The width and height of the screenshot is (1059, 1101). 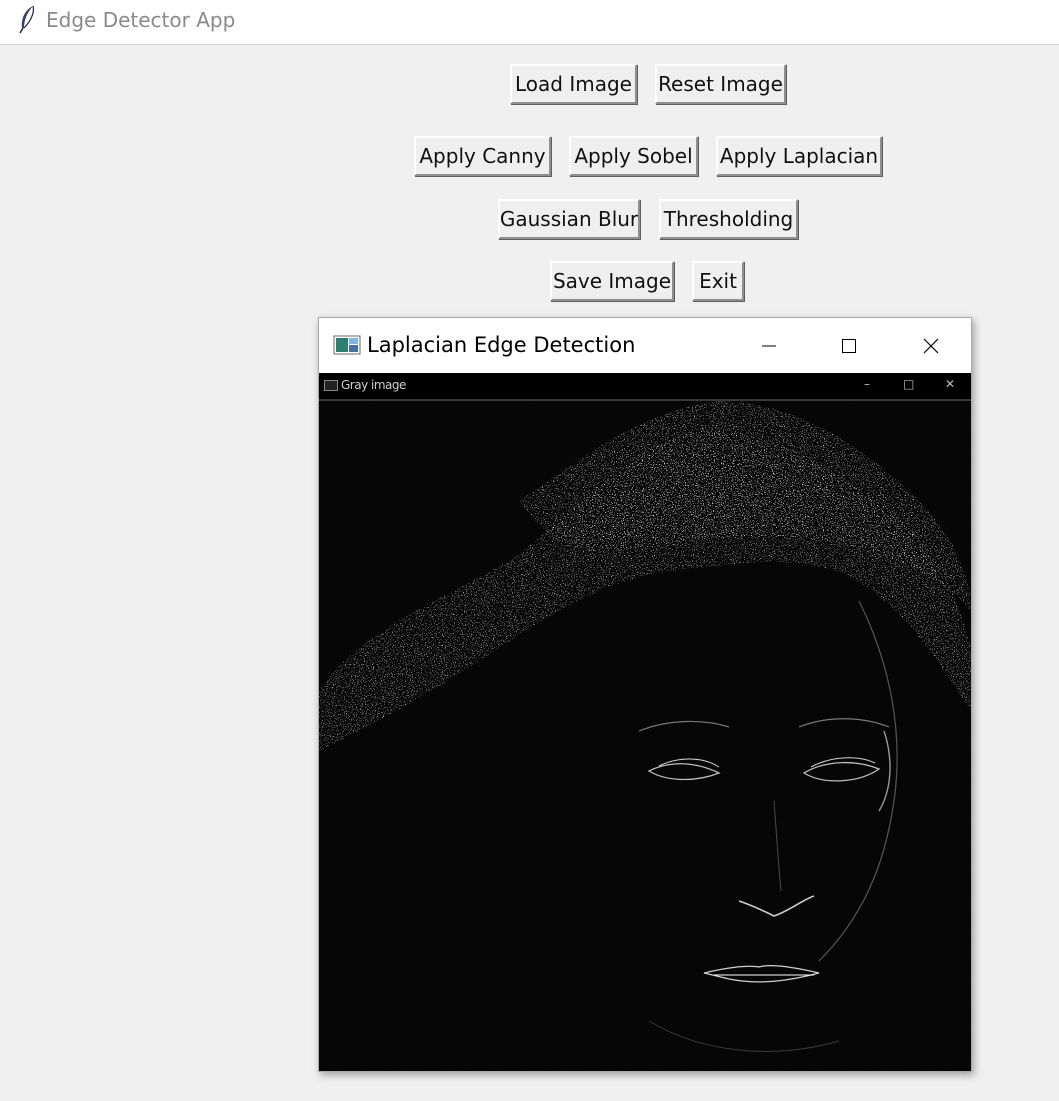 I want to click on minimize-icon, so click(x=769, y=345).